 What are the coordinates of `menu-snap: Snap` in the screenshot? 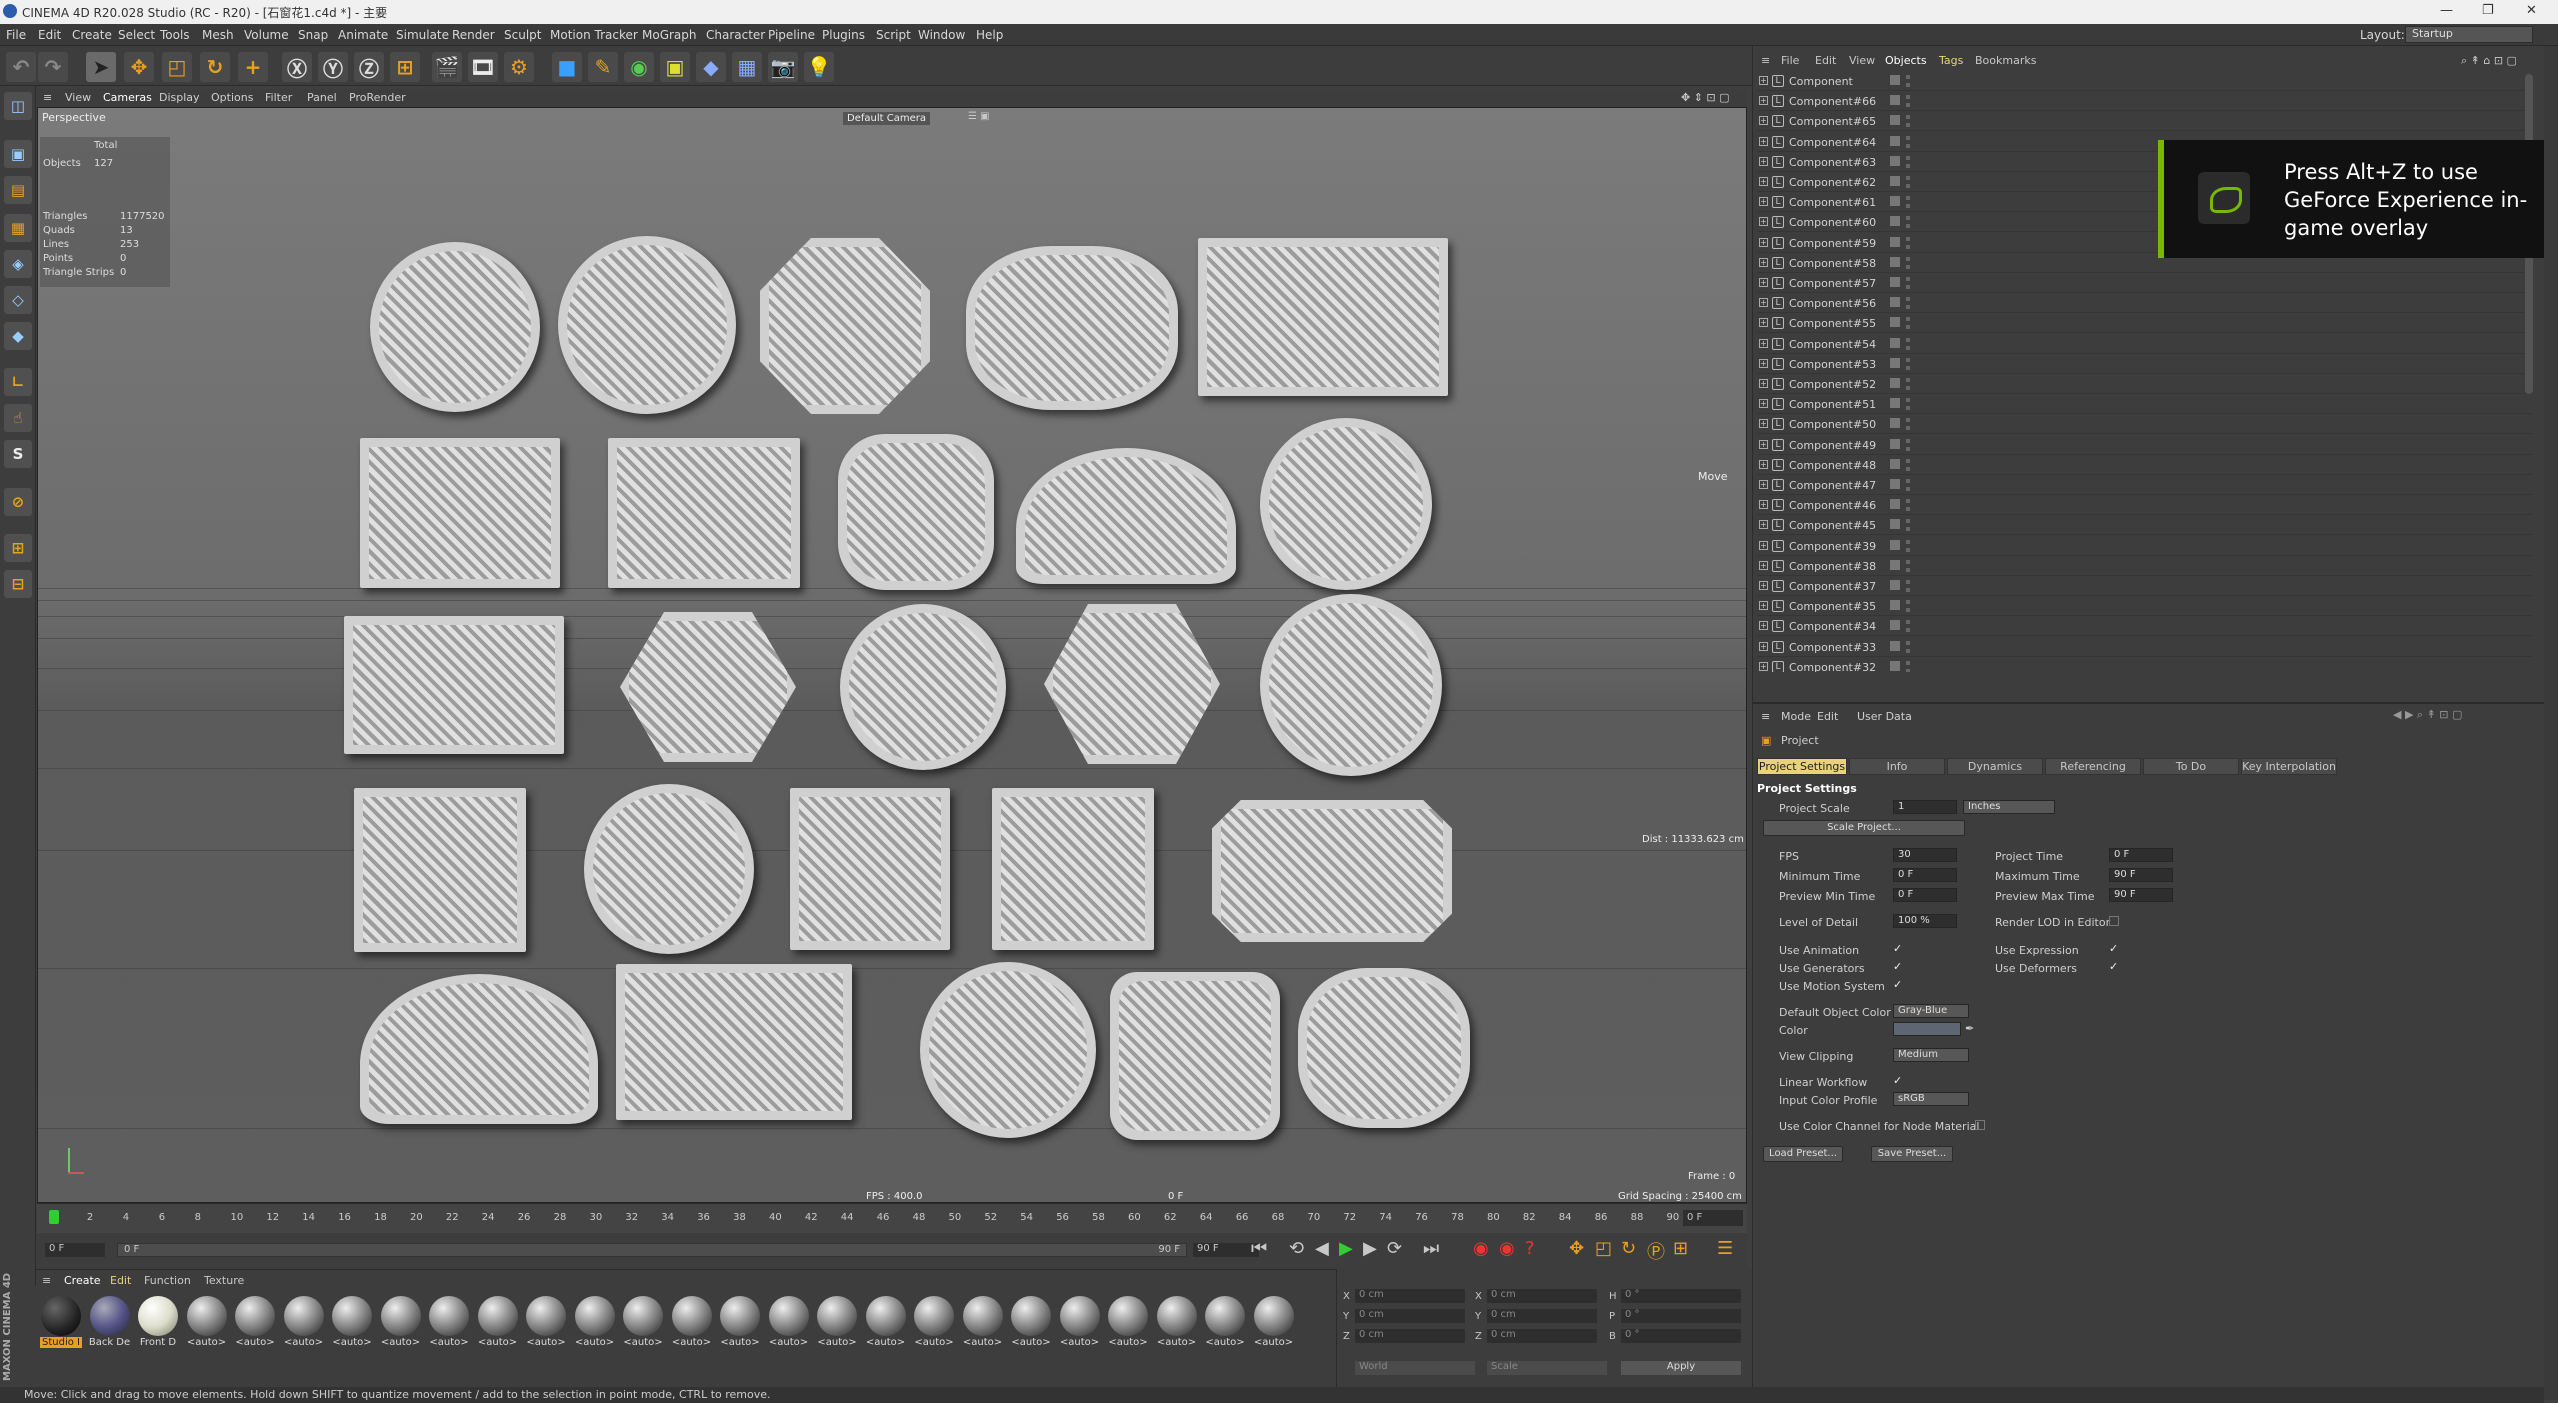 It's located at (313, 35).